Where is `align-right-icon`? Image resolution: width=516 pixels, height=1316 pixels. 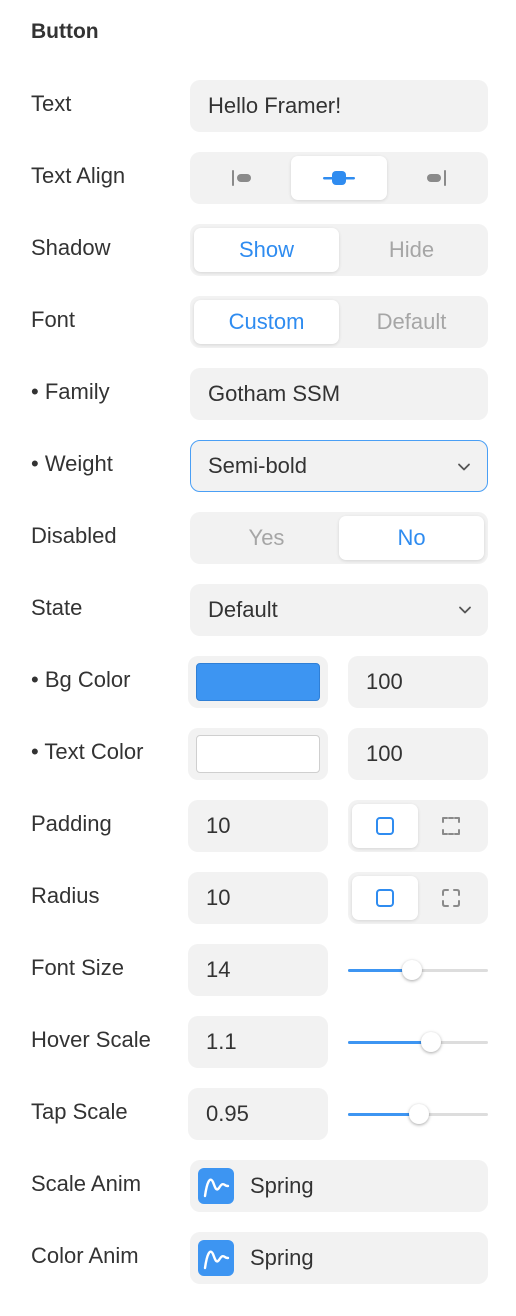
align-right-icon is located at coordinates (436, 178).